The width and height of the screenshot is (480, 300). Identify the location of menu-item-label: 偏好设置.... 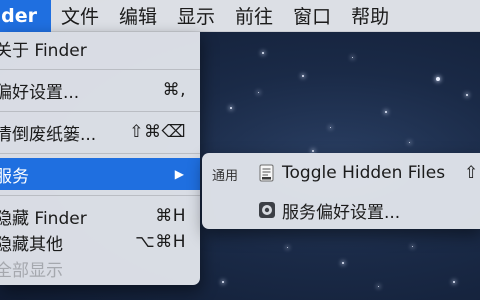
(40, 92).